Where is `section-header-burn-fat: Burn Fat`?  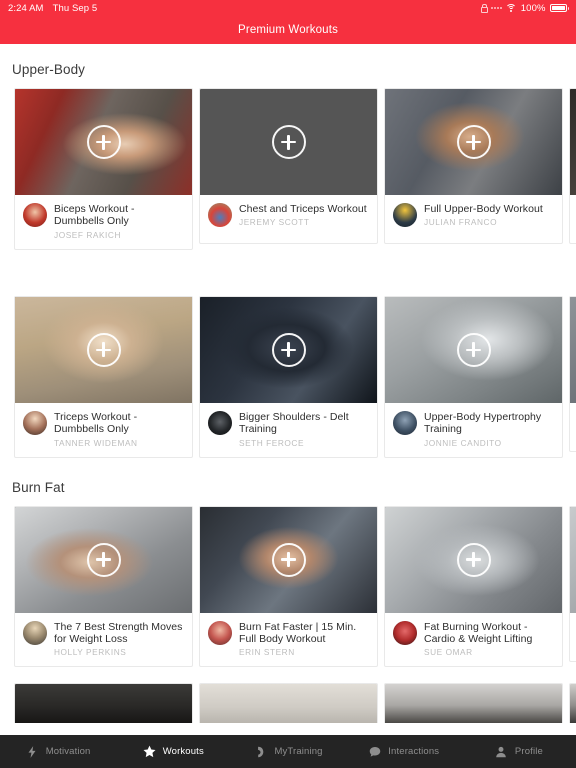
section-header-burn-fat: Burn Fat is located at coordinates (38, 487).